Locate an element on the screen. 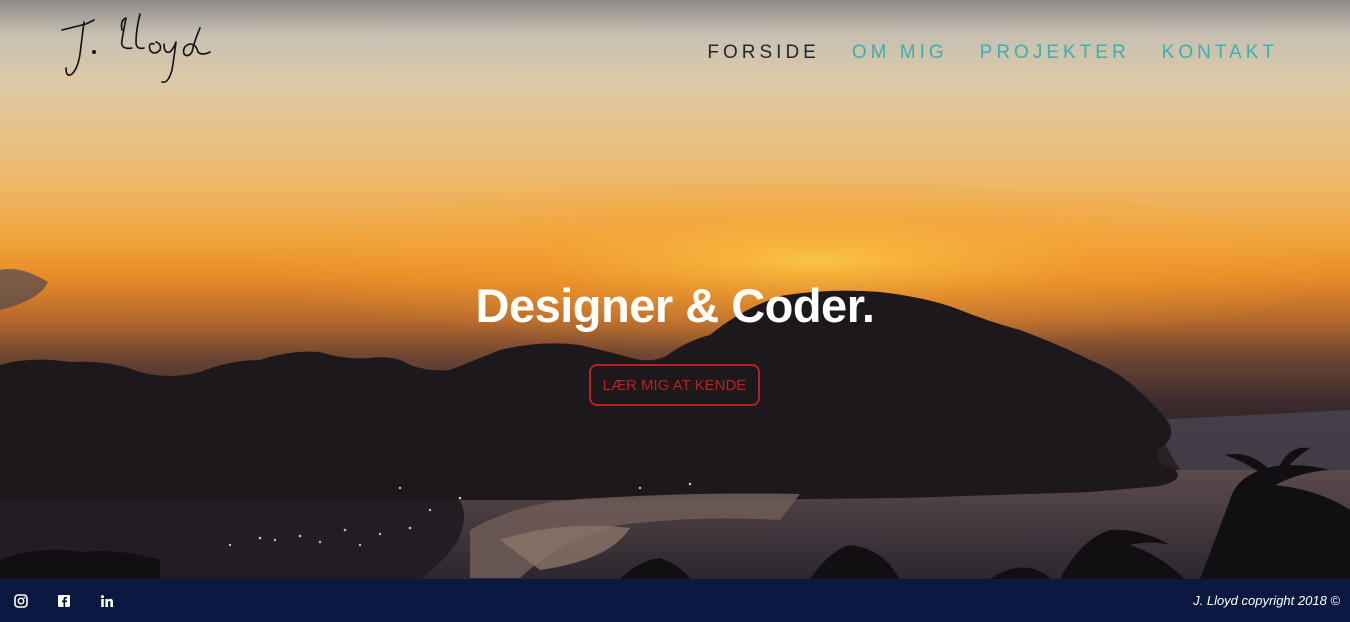 Image resolution: width=1350 pixels, height=622 pixels. facebook-icon is located at coordinates (64, 601).